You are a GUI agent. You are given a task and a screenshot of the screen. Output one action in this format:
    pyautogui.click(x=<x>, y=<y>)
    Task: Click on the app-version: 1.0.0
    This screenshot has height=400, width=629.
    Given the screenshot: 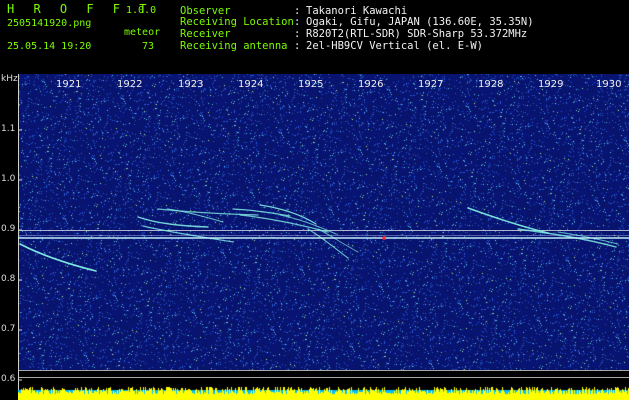 What is the action you would take?
    pyautogui.click(x=141, y=10)
    